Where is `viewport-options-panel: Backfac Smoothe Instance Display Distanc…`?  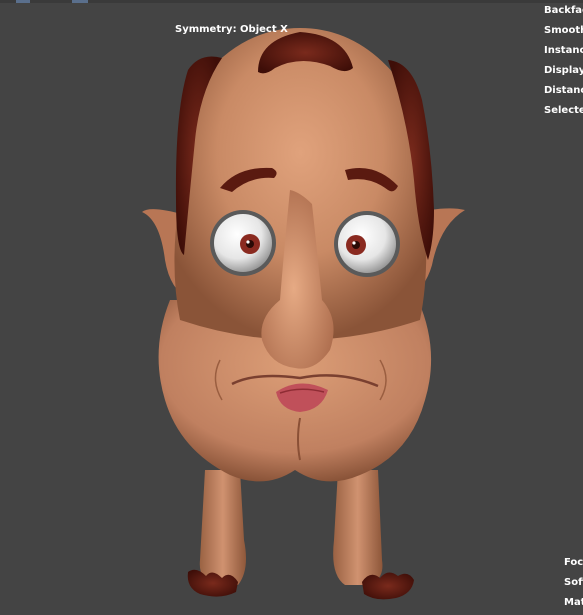
viewport-options-panel: Backfac Smoothe Instance Display Distanc… is located at coordinates (563, 64).